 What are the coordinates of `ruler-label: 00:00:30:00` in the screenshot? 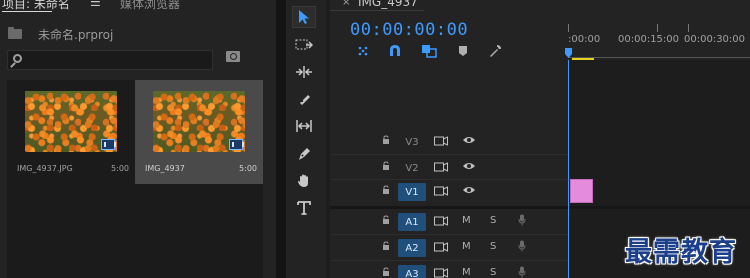 It's located at (715, 39).